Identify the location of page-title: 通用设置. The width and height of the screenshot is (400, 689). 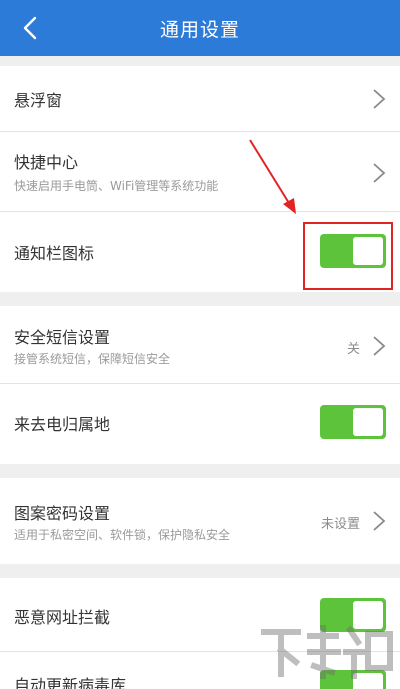
(199, 29).